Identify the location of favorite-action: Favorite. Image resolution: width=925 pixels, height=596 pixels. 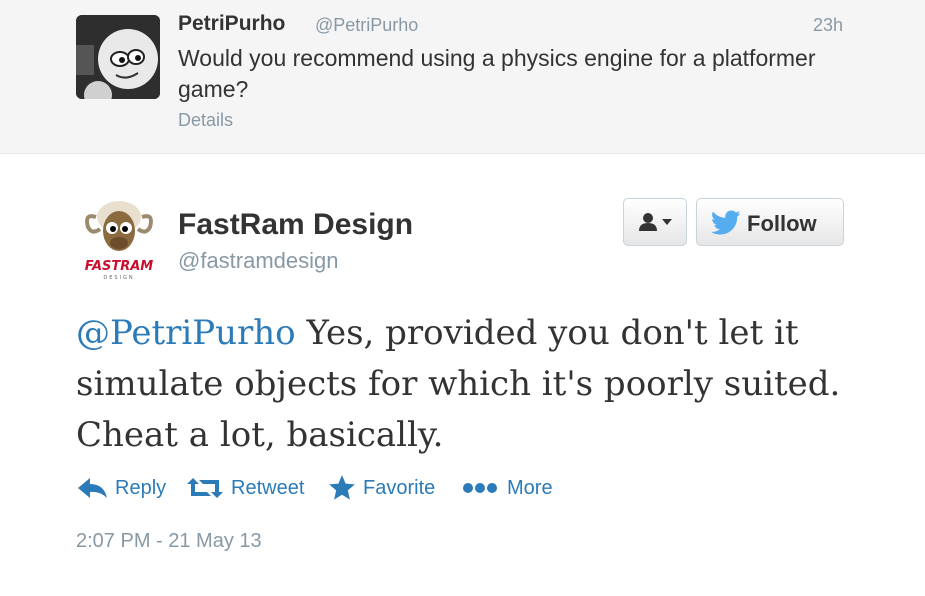
(387, 488).